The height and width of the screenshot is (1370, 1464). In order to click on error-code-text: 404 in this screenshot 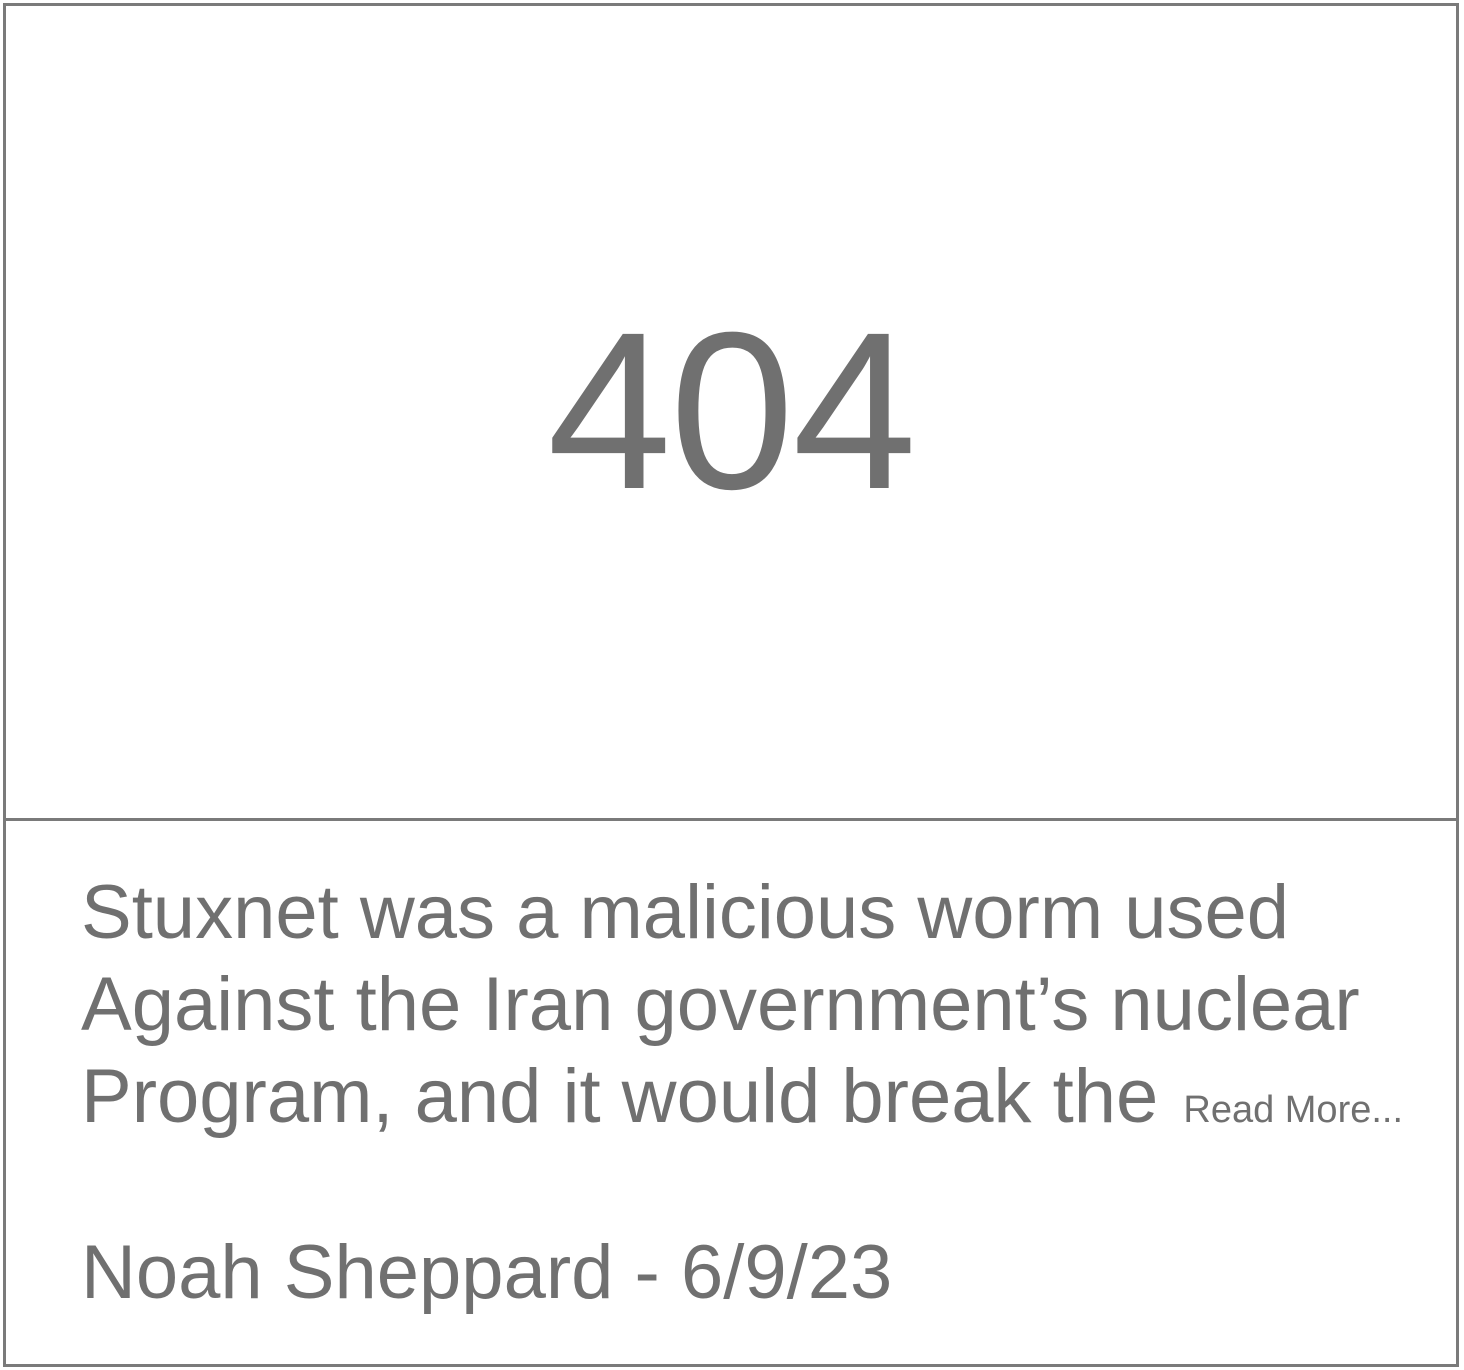, I will do `click(732, 411)`.